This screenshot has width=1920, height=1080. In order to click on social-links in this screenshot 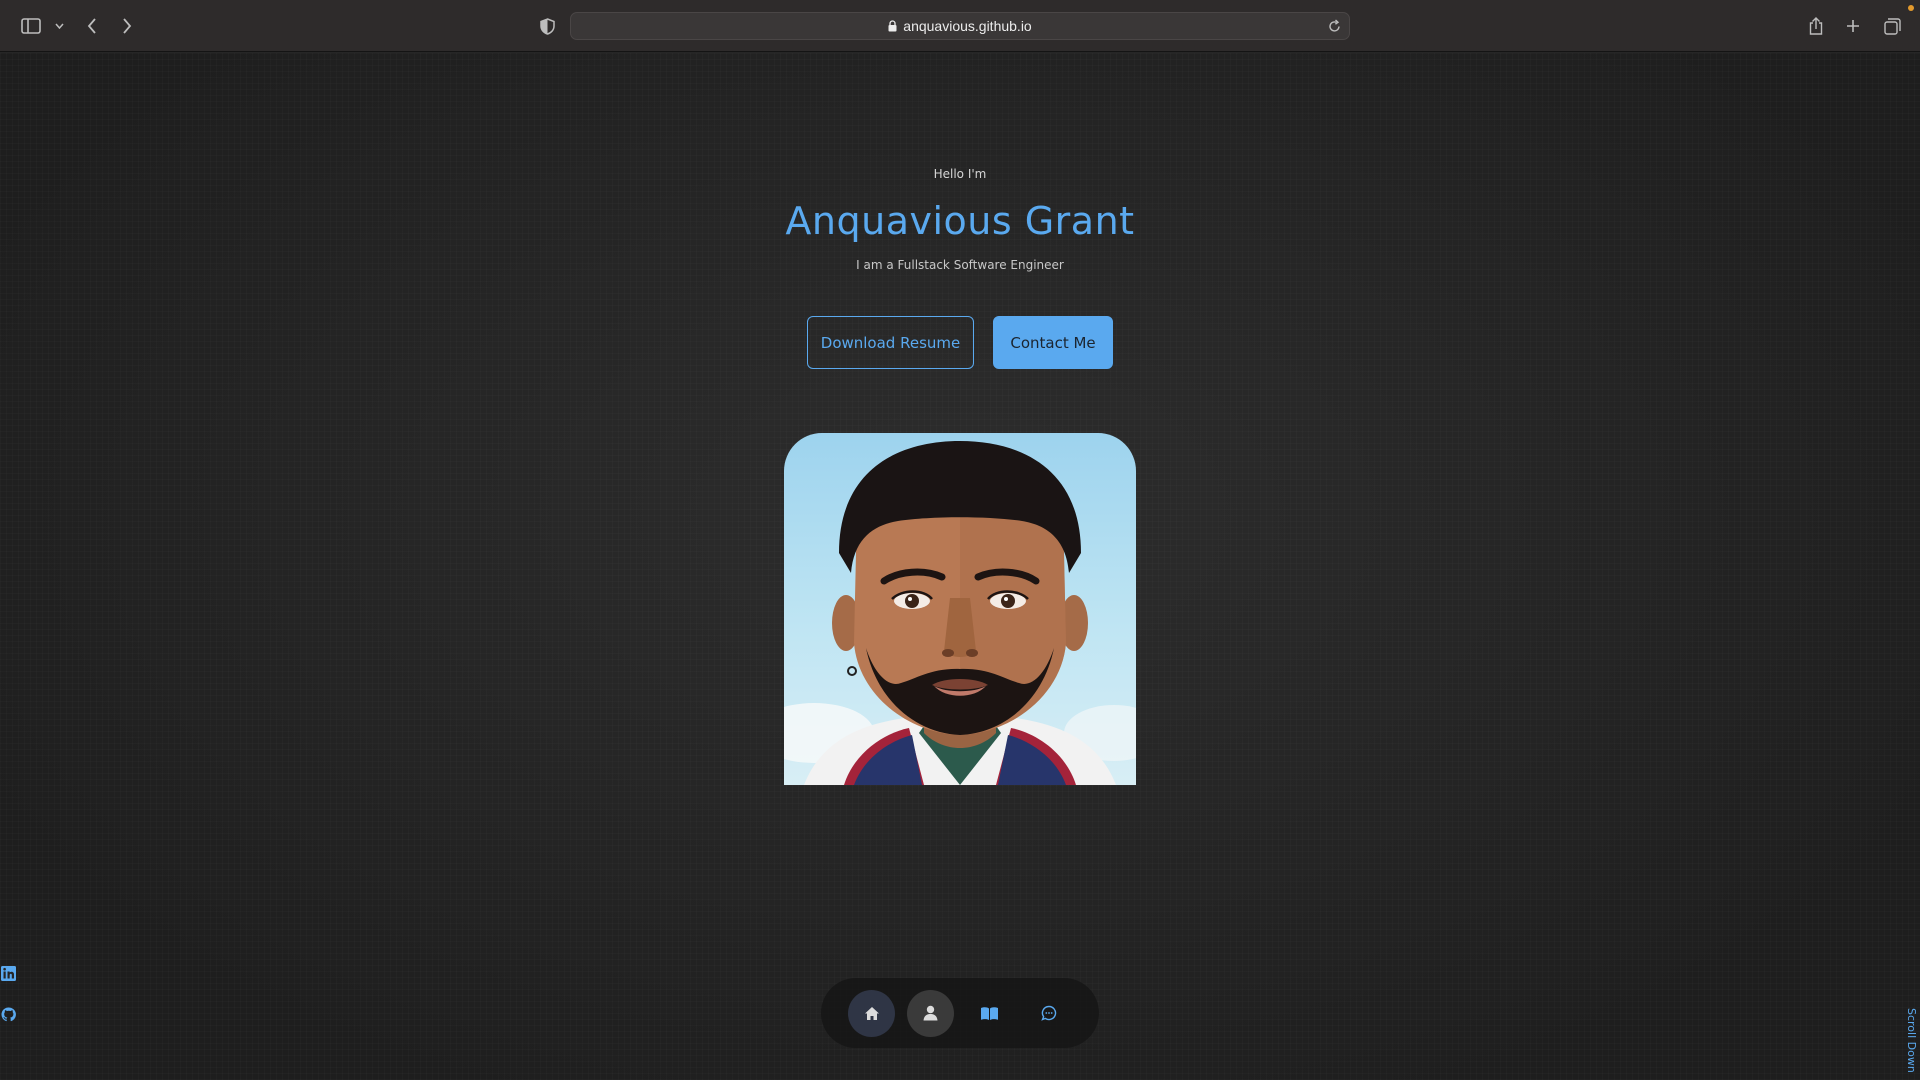, I will do `click(8, 1007)`.